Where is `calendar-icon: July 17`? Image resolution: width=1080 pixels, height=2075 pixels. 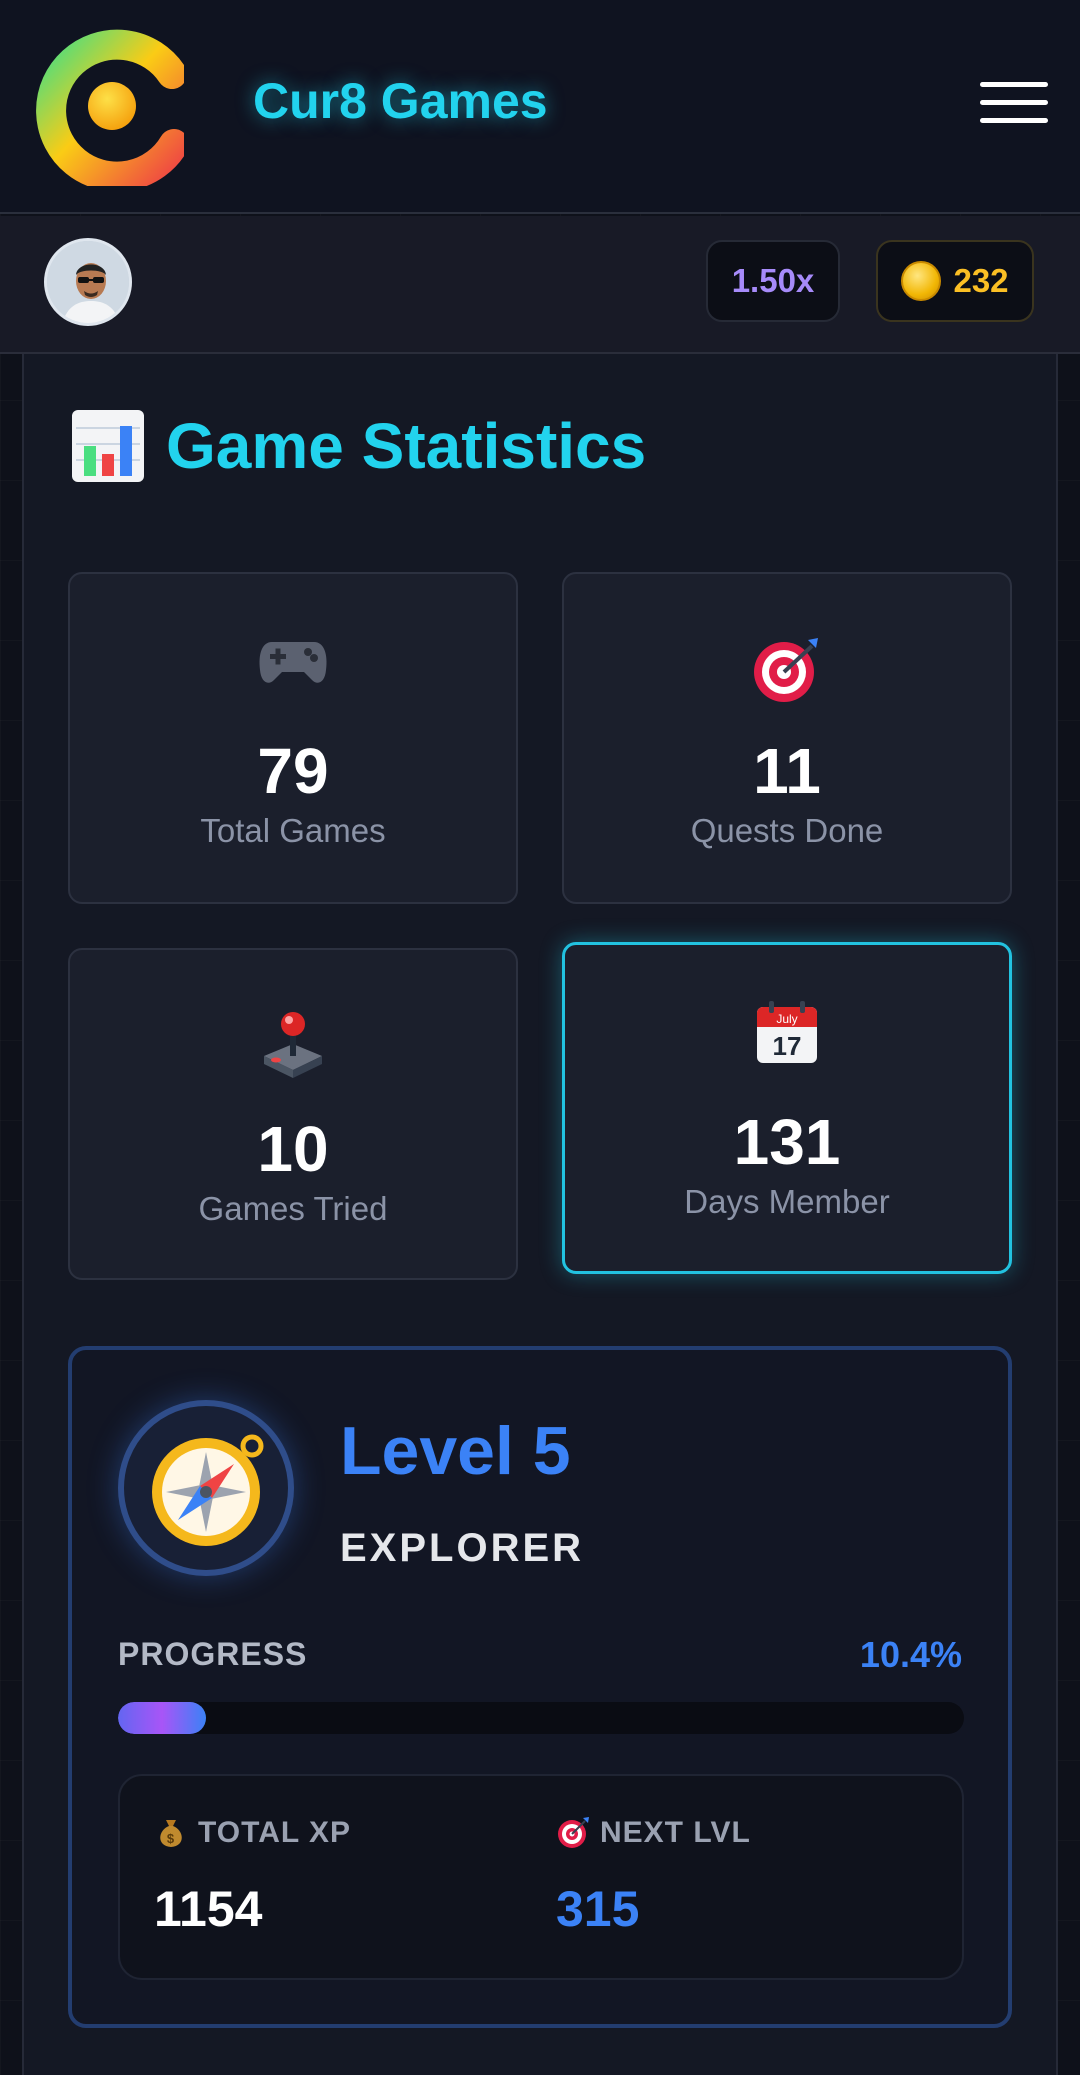
calendar-icon: July 17 is located at coordinates (787, 1032).